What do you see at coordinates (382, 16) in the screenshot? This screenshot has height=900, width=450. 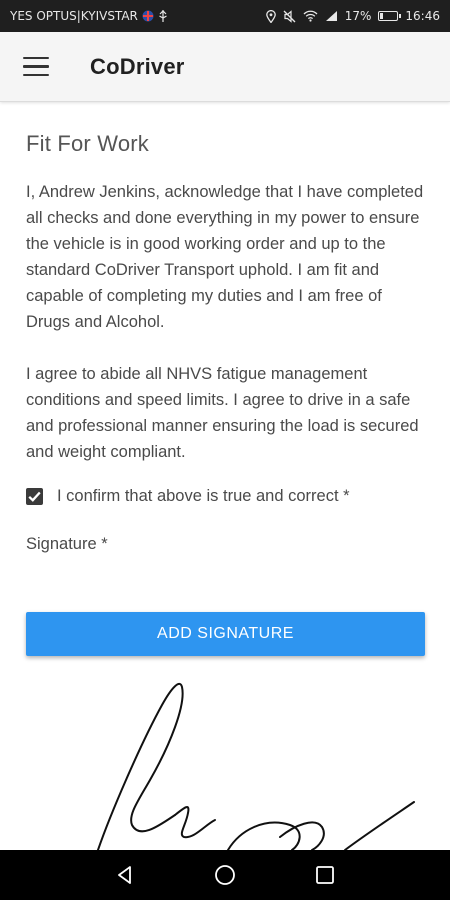 I see `battery-level-fill` at bounding box center [382, 16].